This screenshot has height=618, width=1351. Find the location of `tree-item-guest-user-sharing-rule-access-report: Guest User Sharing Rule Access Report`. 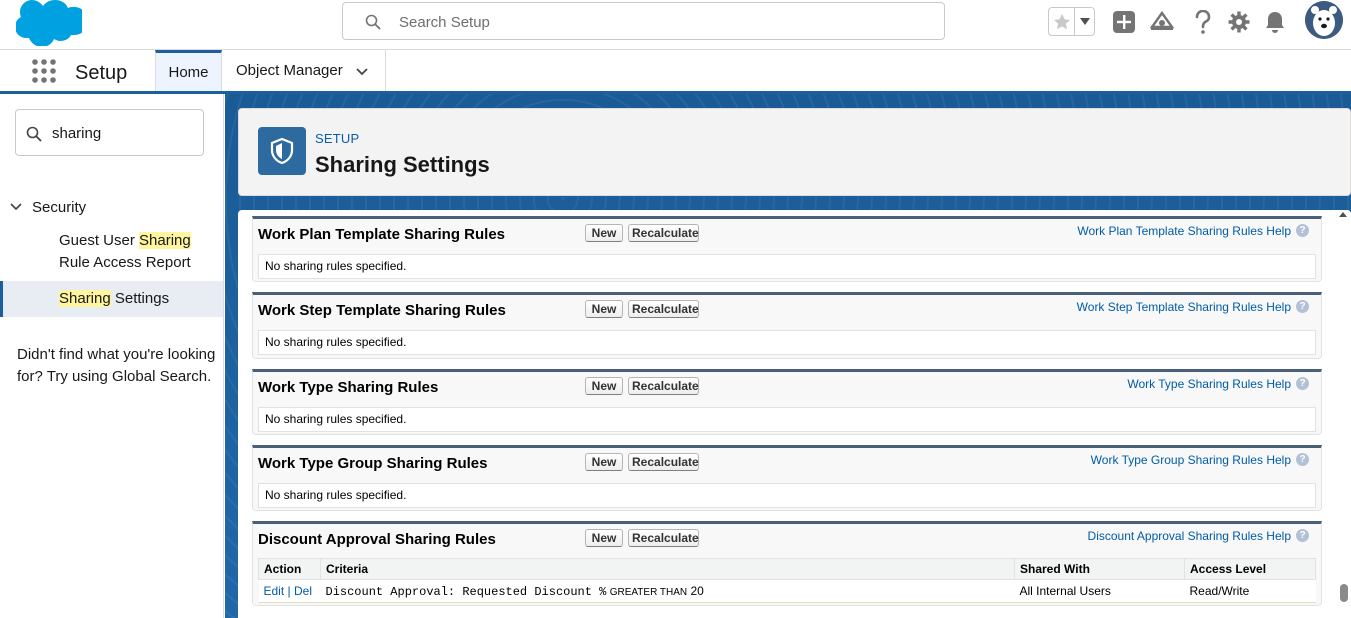

tree-item-guest-user-sharing-rule-access-report: Guest User Sharing Rule Access Report is located at coordinates (111, 252).